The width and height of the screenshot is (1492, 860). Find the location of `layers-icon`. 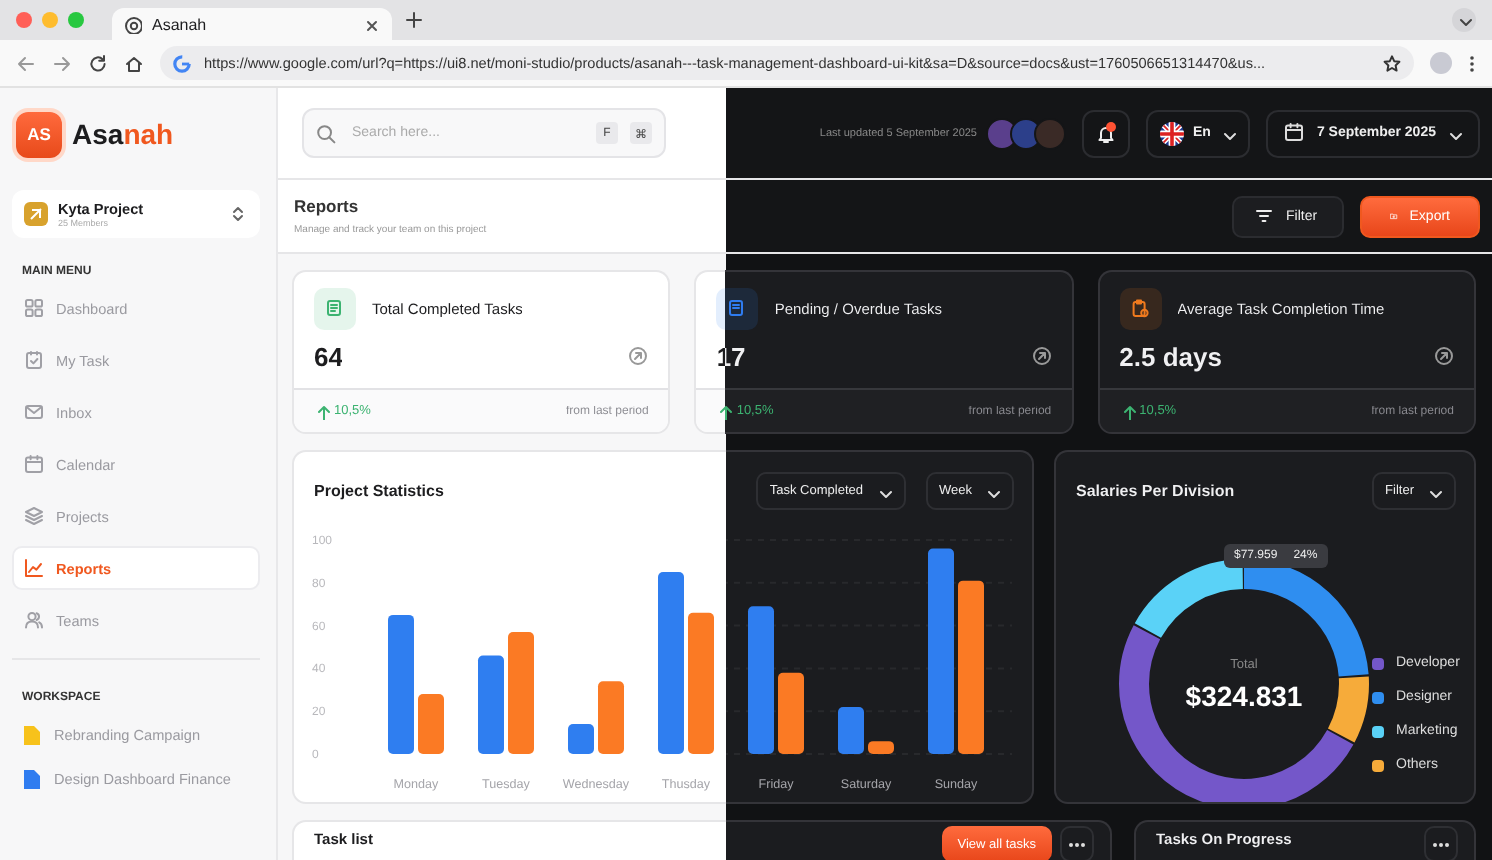

layers-icon is located at coordinates (34, 516).